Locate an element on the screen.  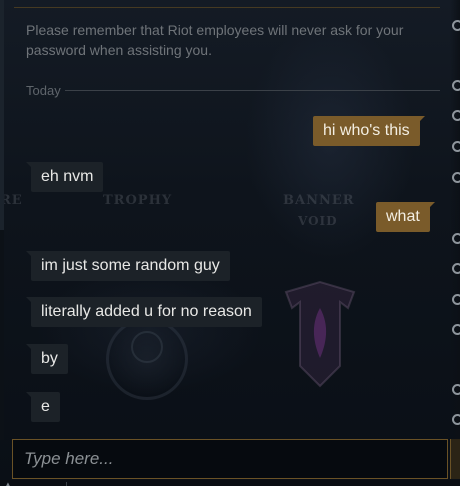
message-scrollbar is located at coordinates (2, 220).